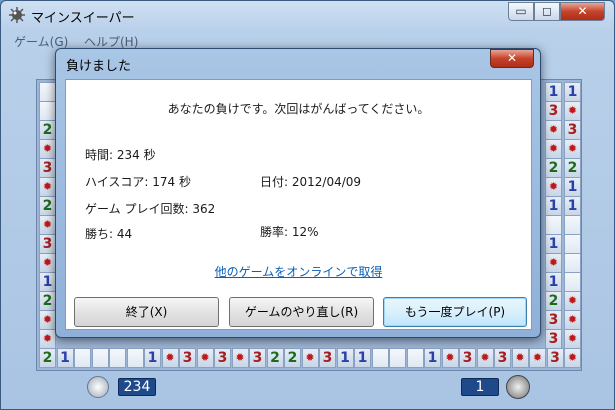  I want to click on stat-high-score: ハイスコア: 174 秒, so click(138, 182).